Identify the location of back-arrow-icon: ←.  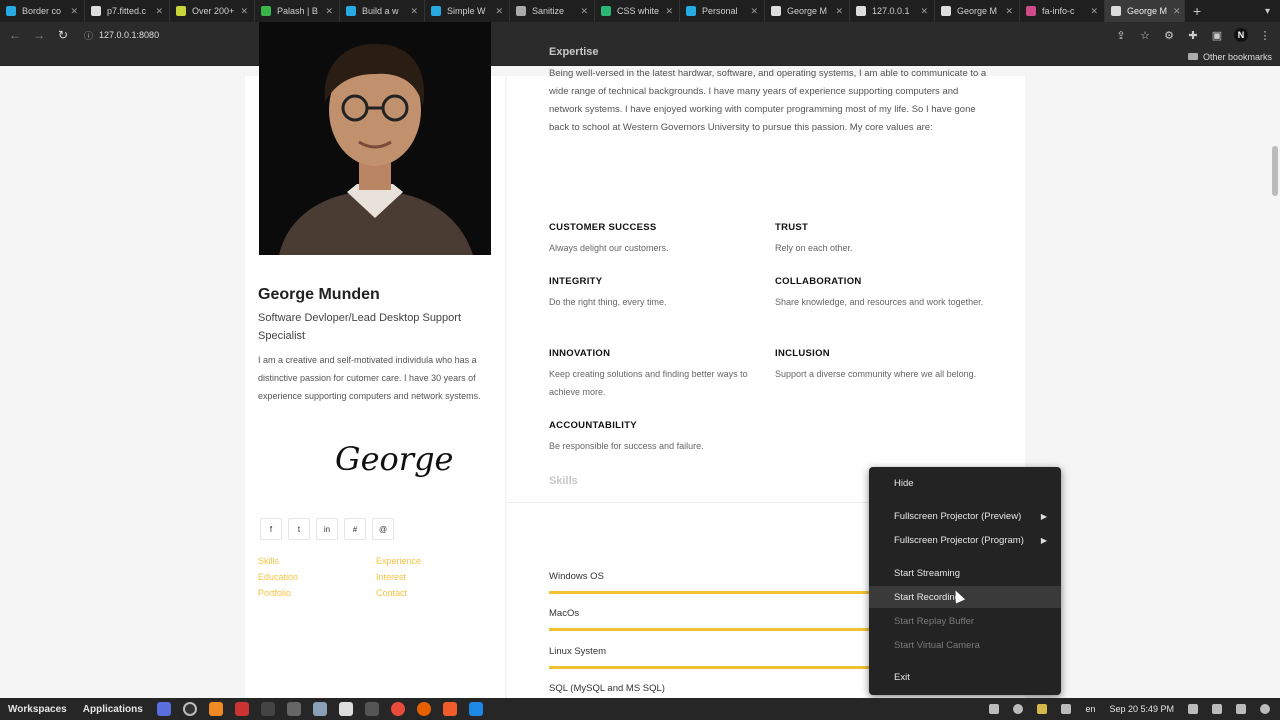
(15, 35).